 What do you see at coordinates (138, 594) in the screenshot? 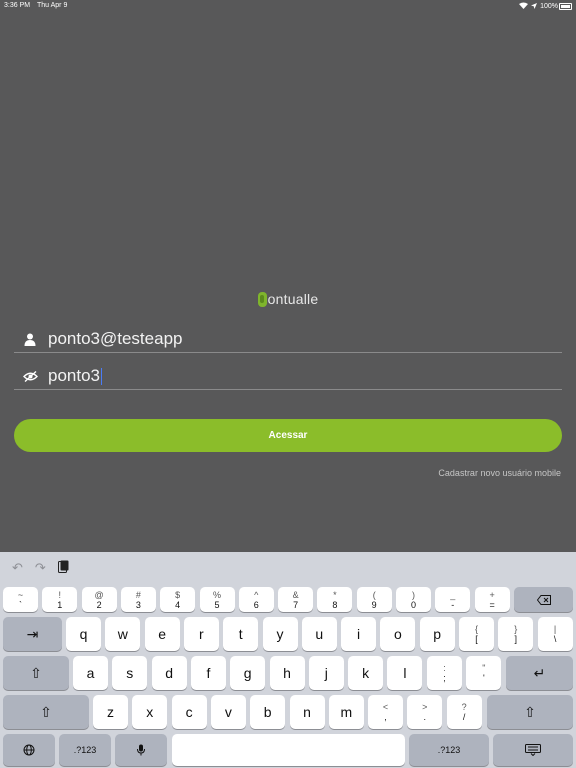
I see `key-upper: #` at bounding box center [138, 594].